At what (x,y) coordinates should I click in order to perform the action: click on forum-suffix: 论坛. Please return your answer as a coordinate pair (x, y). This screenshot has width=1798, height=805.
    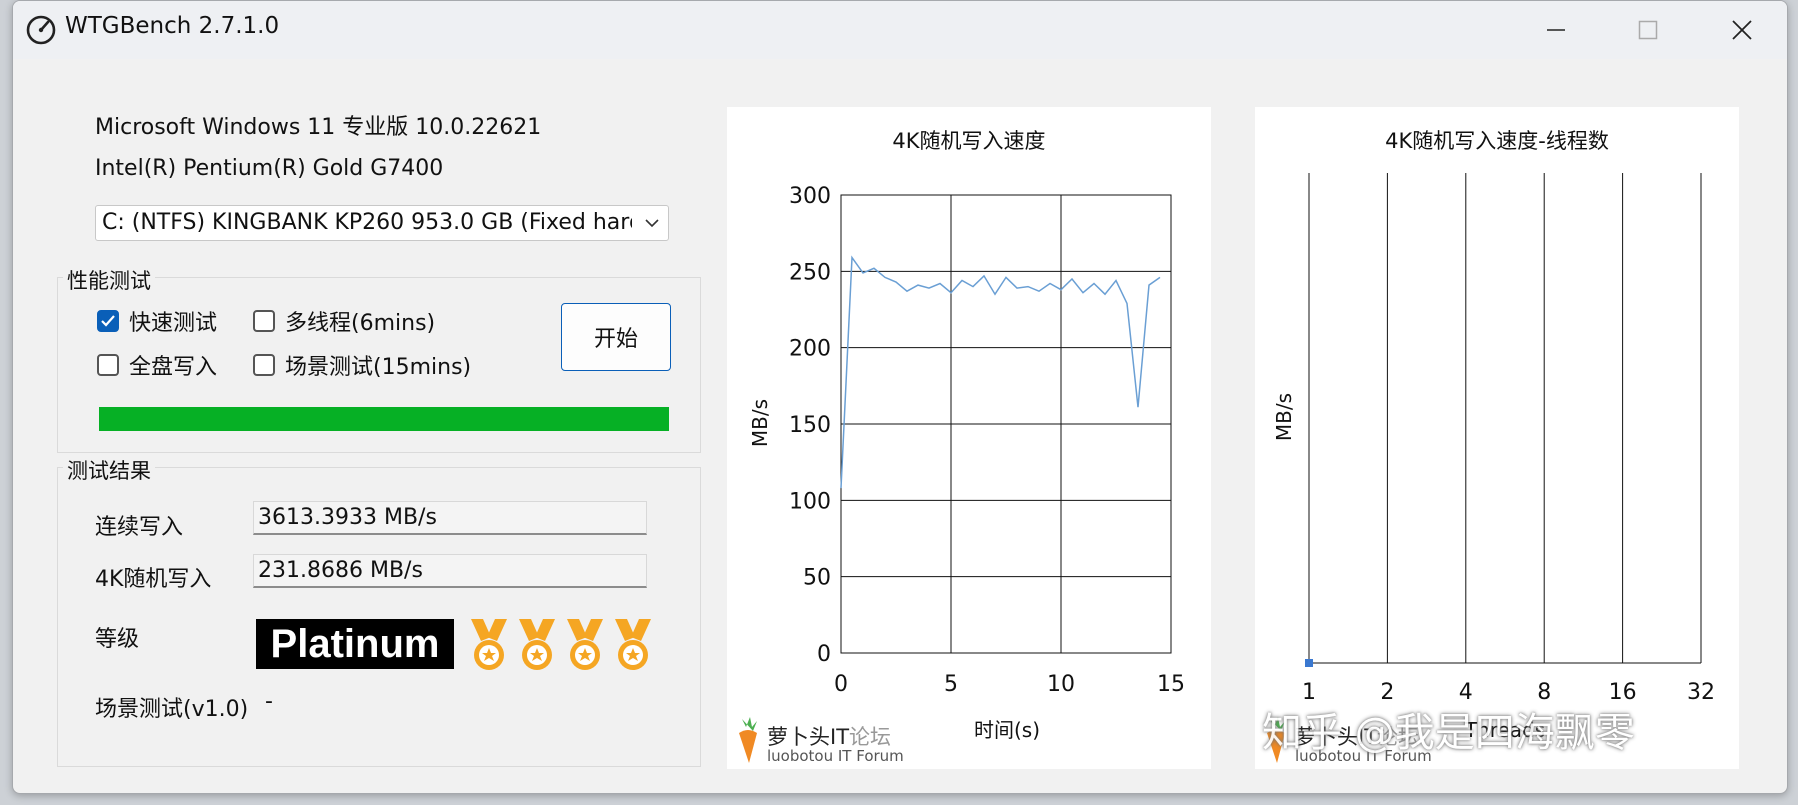
    Looking at the image, I should click on (870, 737).